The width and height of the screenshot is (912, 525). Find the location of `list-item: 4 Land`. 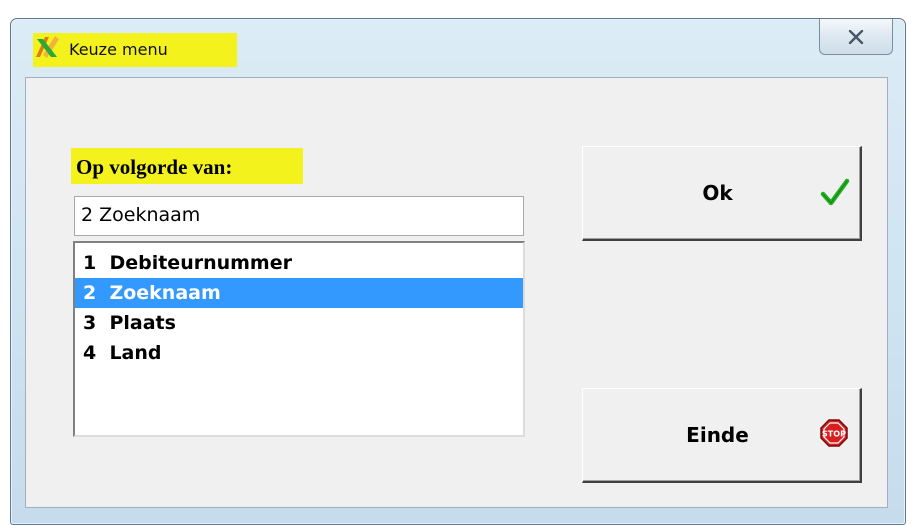

list-item: 4 Land is located at coordinates (299, 353).